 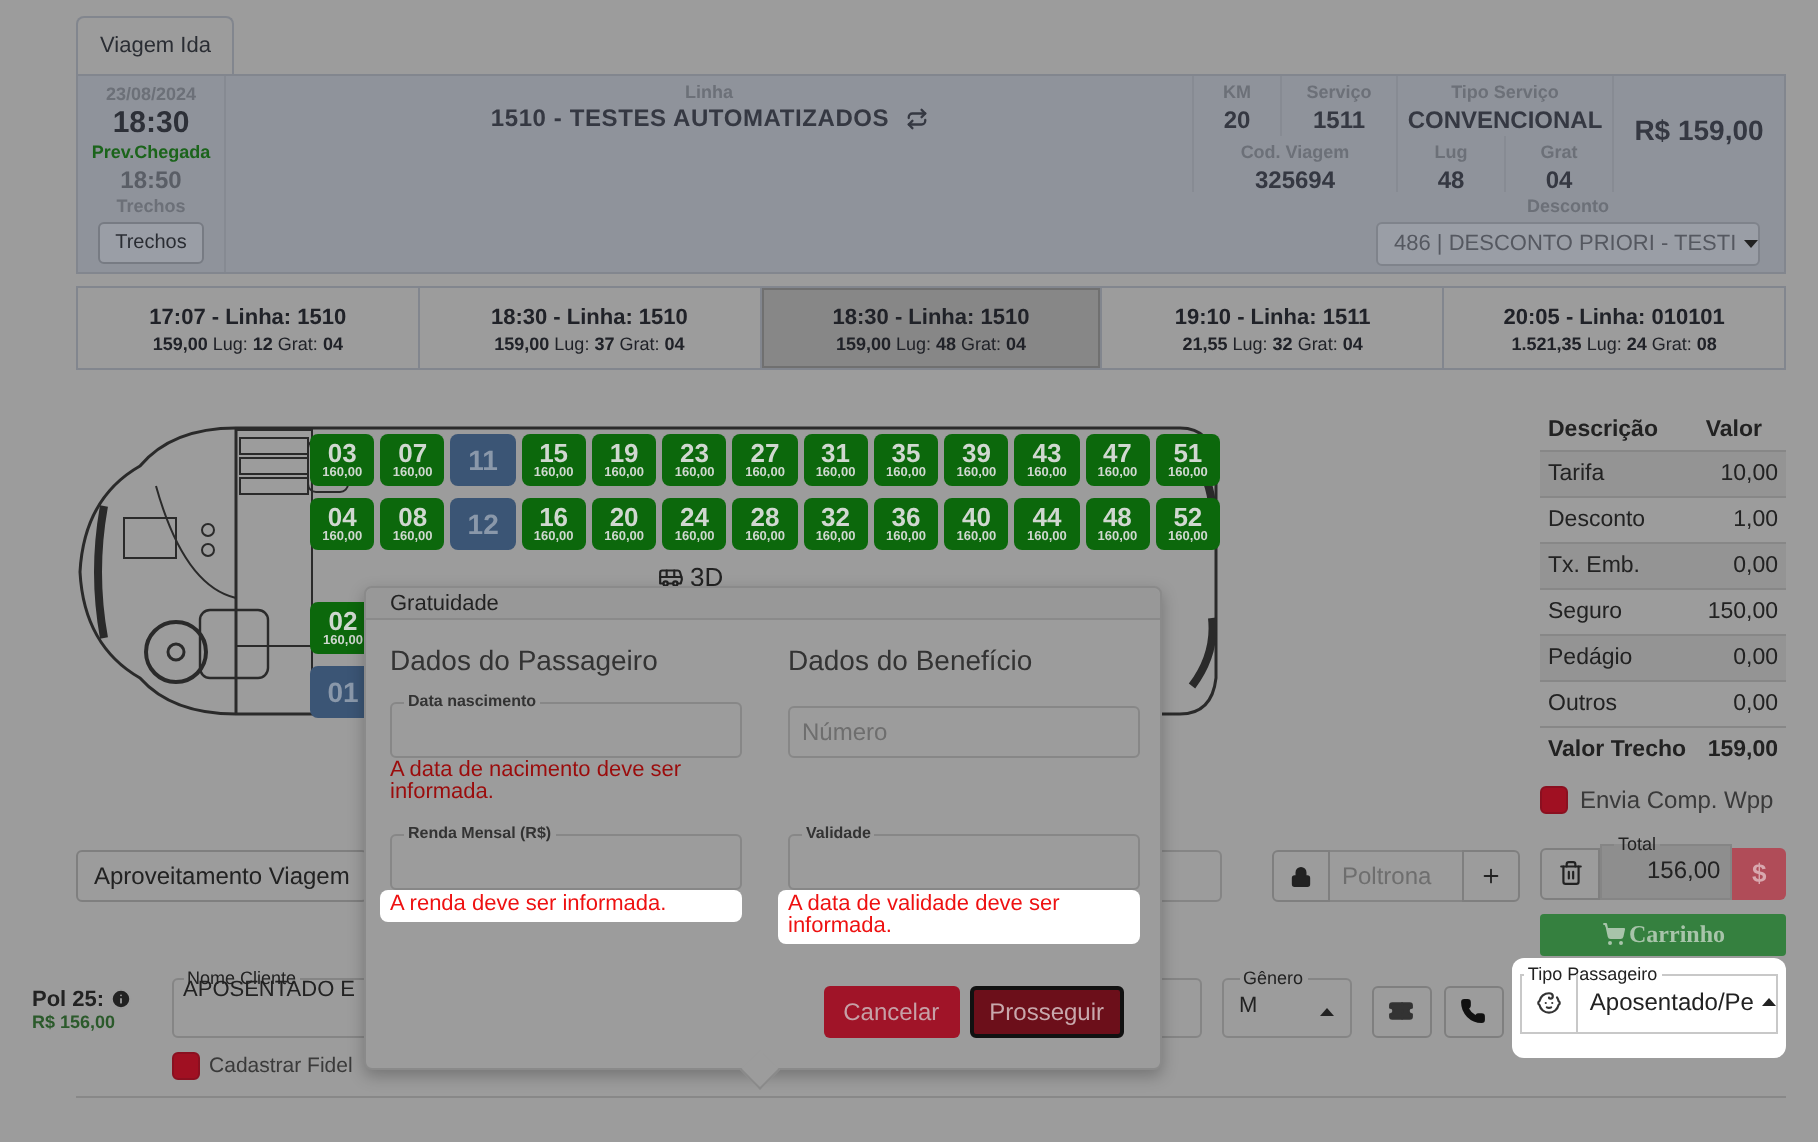 What do you see at coordinates (911, 660) in the screenshot?
I see `section-heading: Dados do Benefício` at bounding box center [911, 660].